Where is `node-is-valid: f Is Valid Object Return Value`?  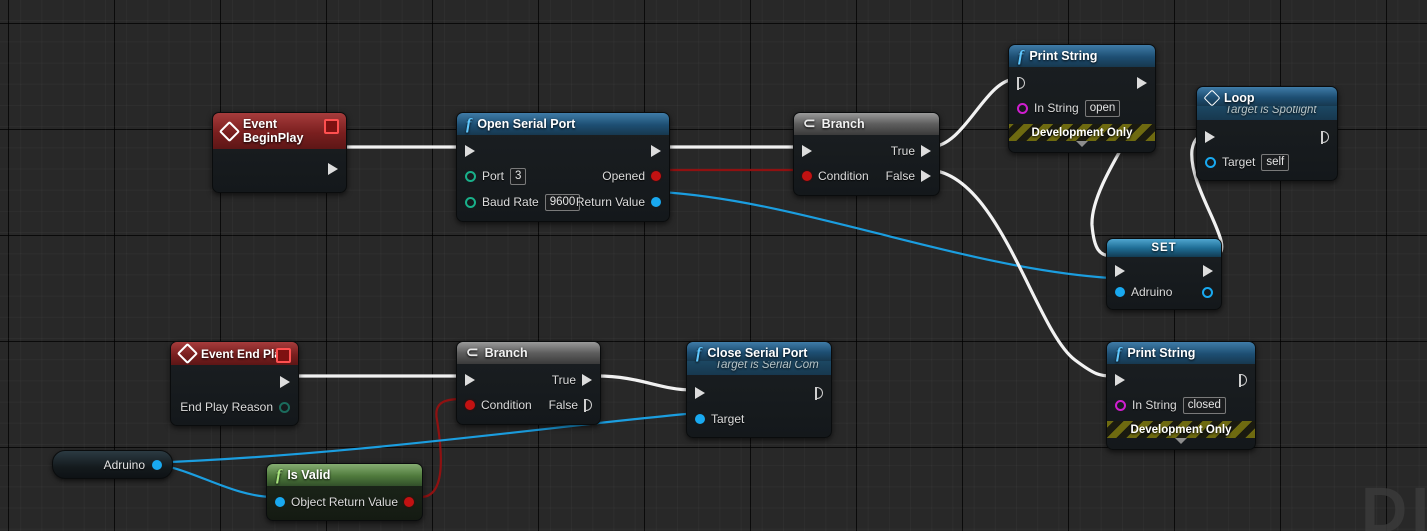 node-is-valid: f Is Valid Object Return Value is located at coordinates (344, 492).